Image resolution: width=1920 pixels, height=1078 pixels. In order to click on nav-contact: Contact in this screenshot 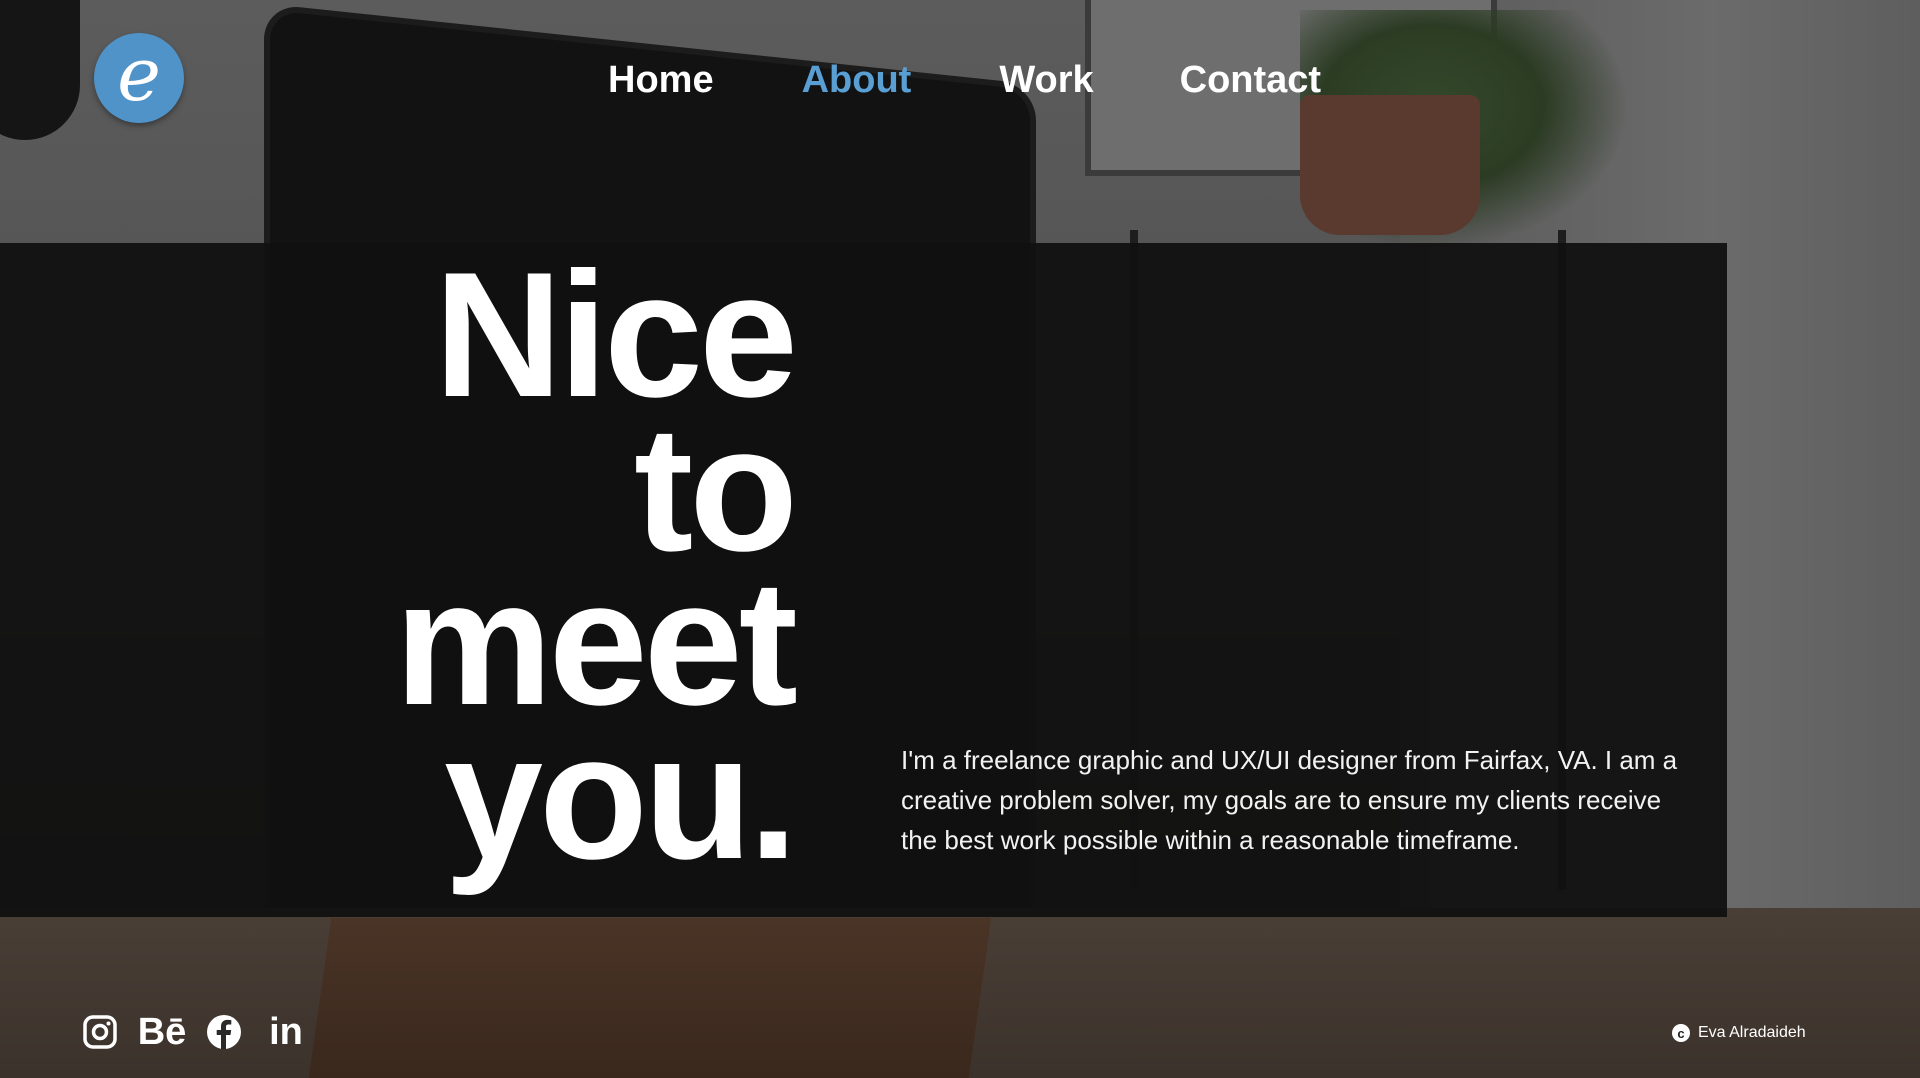, I will do `click(1250, 80)`.